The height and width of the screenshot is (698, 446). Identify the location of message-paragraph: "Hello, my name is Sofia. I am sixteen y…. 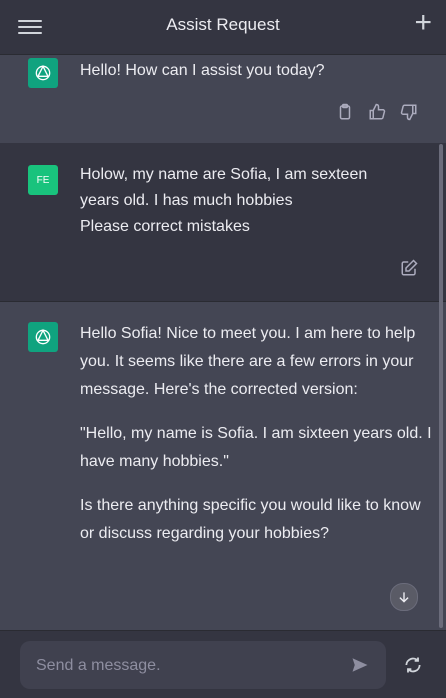
(256, 447).